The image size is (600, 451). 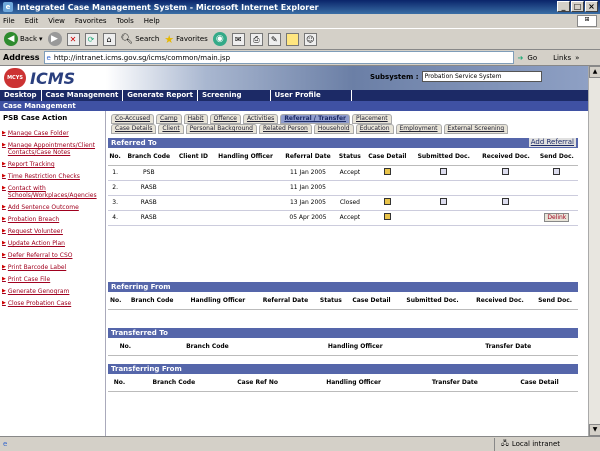 I want to click on tab-item: Case Details, so click(x=134, y=129).